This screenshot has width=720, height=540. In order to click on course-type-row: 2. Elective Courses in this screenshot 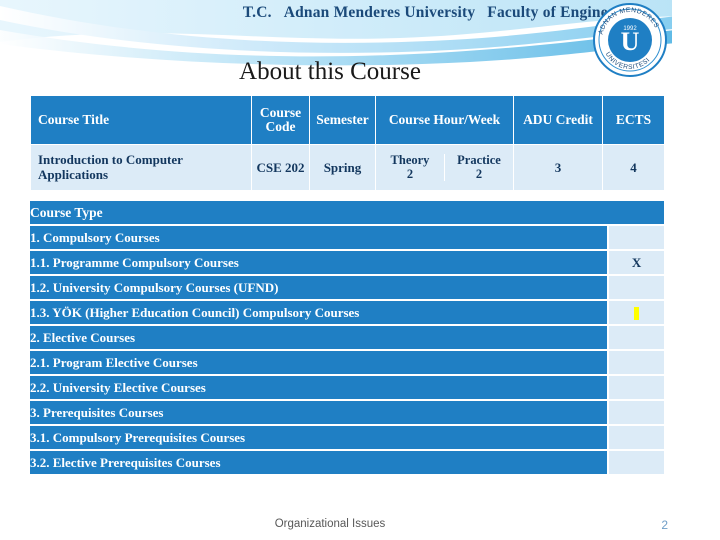, I will do `click(347, 337)`.